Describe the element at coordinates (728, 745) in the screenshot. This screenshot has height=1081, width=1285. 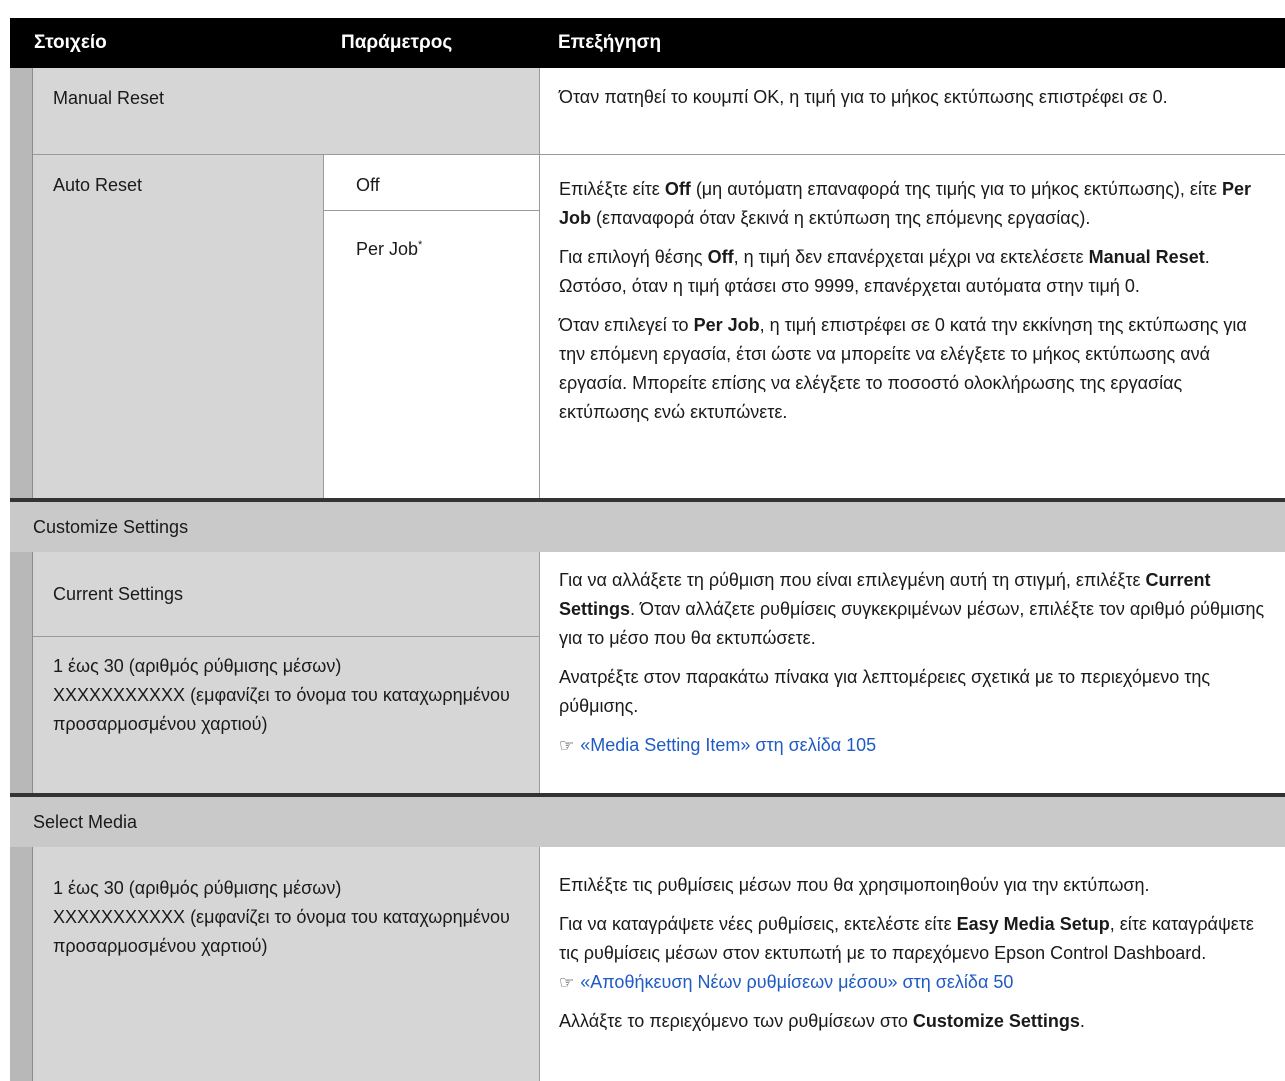
I see `media-setting-item-link: «Media Setting Item» στη σελίδα 105` at that location.